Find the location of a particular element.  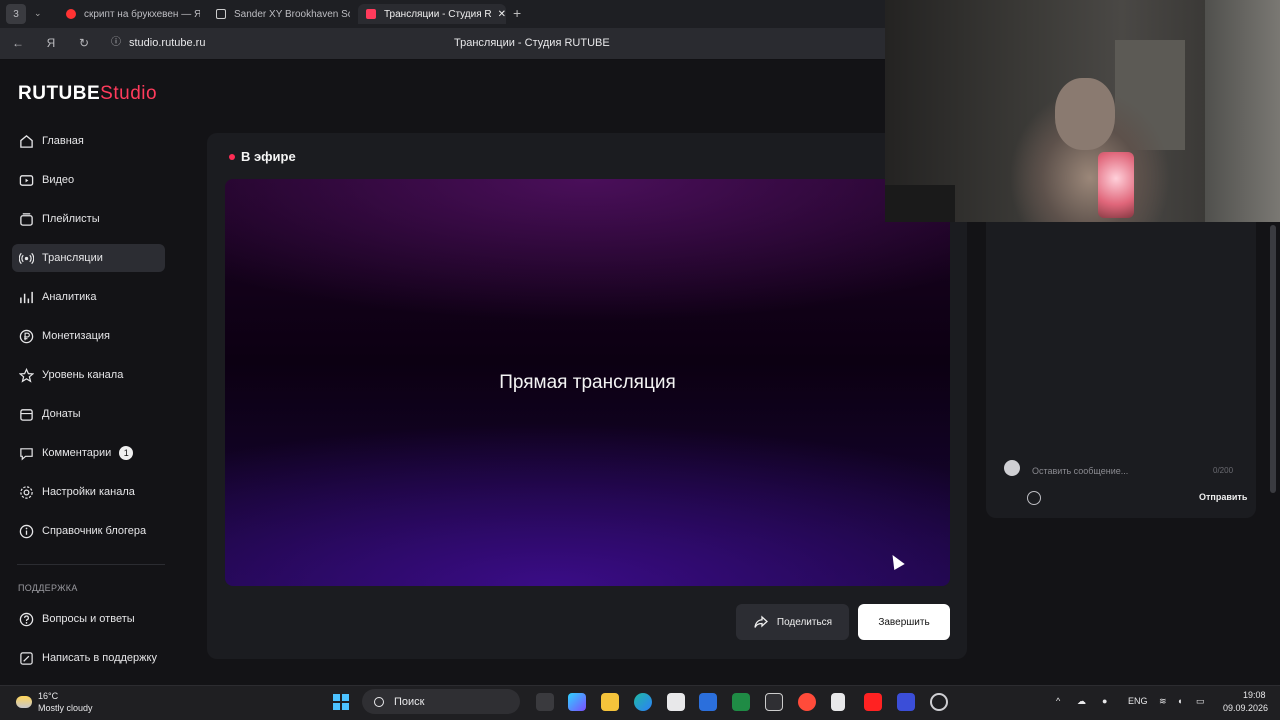

sidebar-item-comments: Комментарии 1 is located at coordinates (88, 453).